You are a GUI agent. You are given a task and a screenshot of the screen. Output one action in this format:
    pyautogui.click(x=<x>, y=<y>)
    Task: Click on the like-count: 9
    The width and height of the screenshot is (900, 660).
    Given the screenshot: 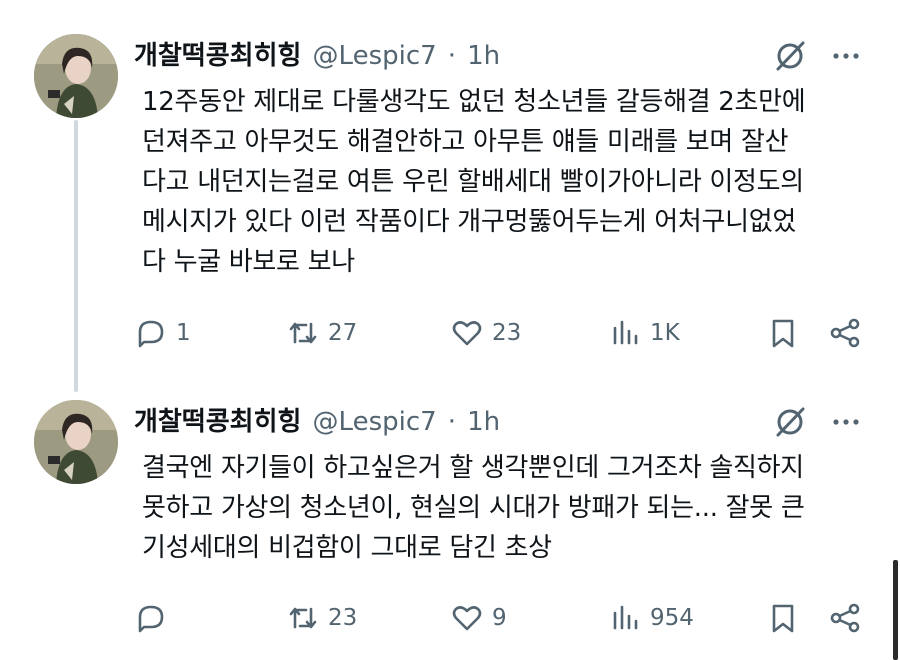 What is the action you would take?
    pyautogui.click(x=499, y=618)
    